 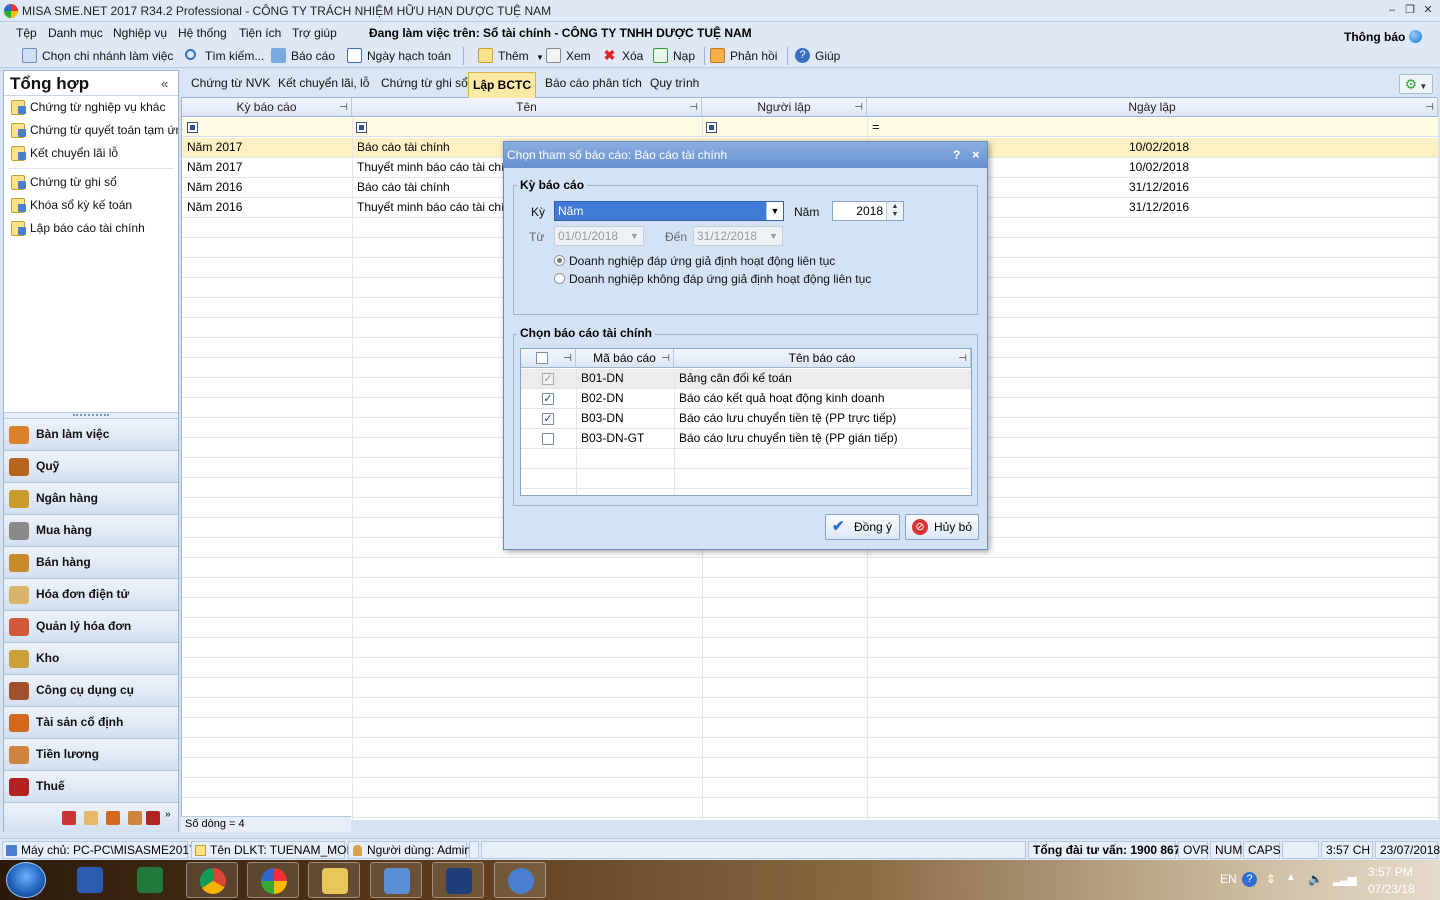 What do you see at coordinates (738, 236) in the screenshot?
I see `to-date-field: 31/12/2018 ▼` at bounding box center [738, 236].